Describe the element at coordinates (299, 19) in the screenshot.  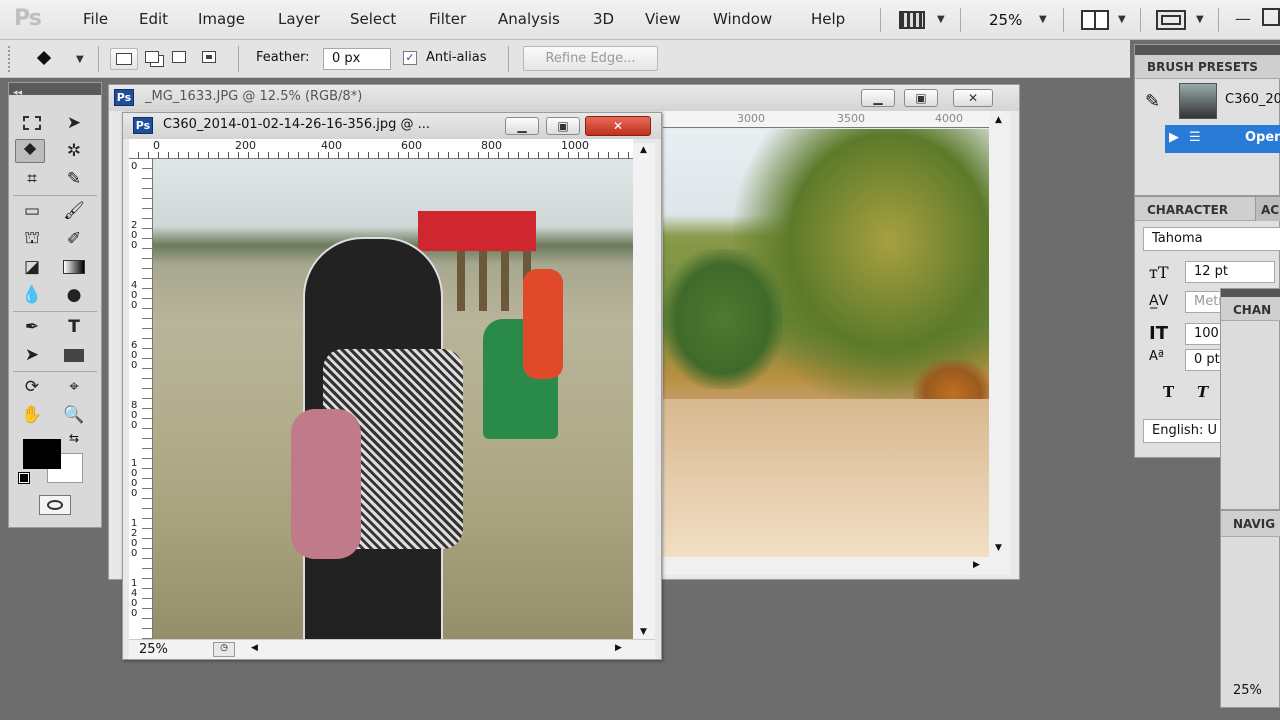
I see `menu-layer: Layer` at that location.